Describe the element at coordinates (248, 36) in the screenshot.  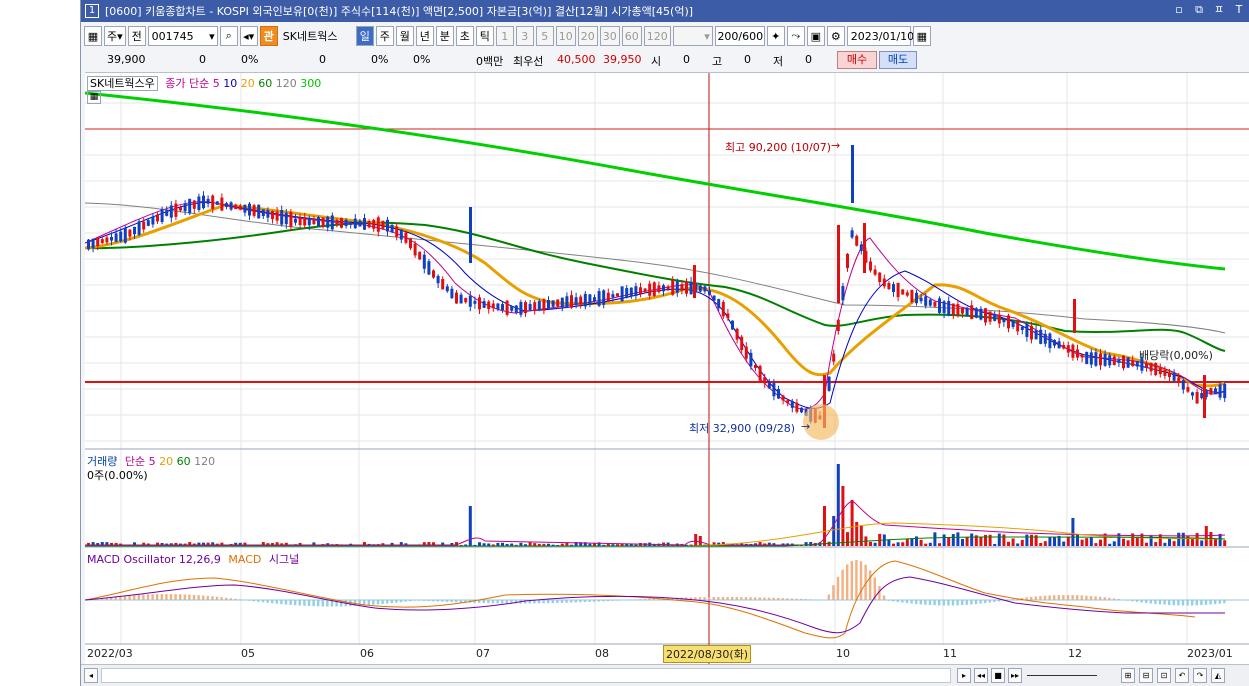
I see `speaker-icon: ◂▾` at that location.